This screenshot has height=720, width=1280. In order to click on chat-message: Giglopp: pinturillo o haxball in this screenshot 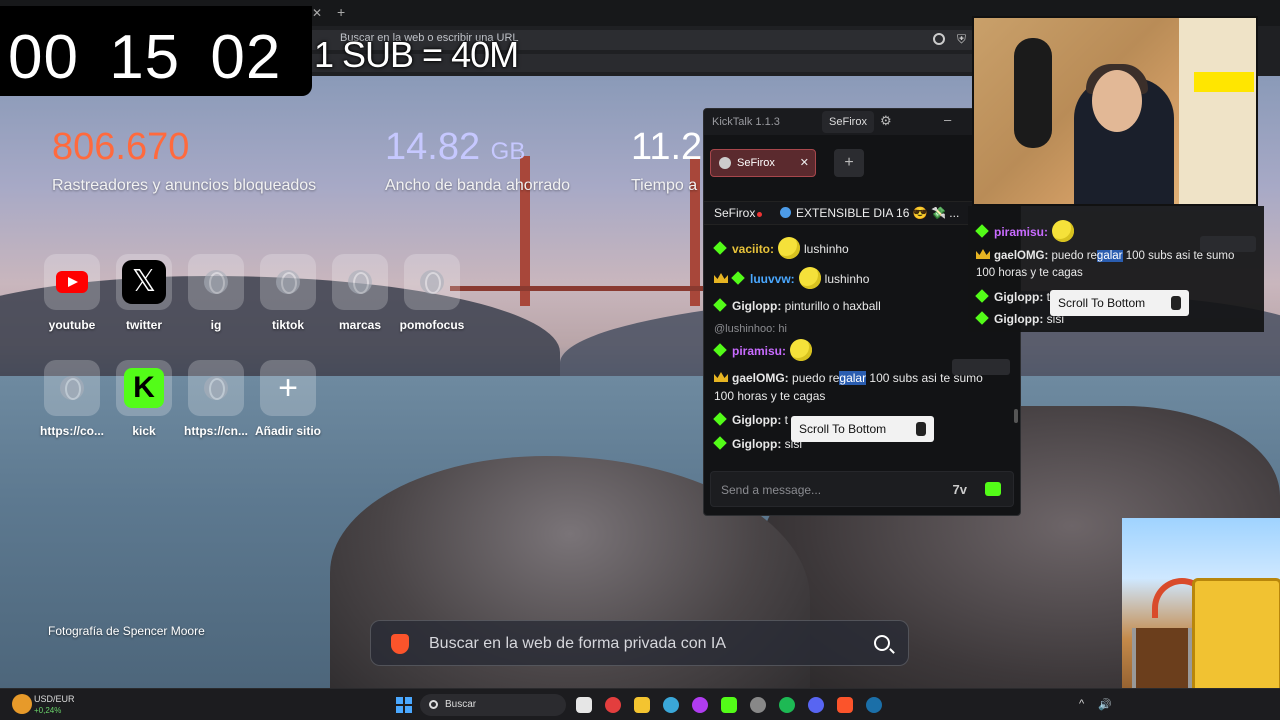, I will do `click(797, 305)`.